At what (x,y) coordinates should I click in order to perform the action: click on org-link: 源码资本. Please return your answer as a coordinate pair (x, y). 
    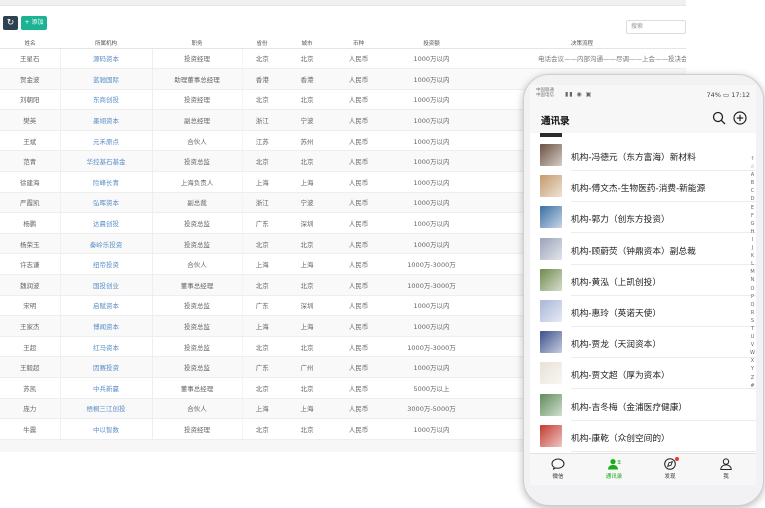
    Looking at the image, I should click on (106, 59).